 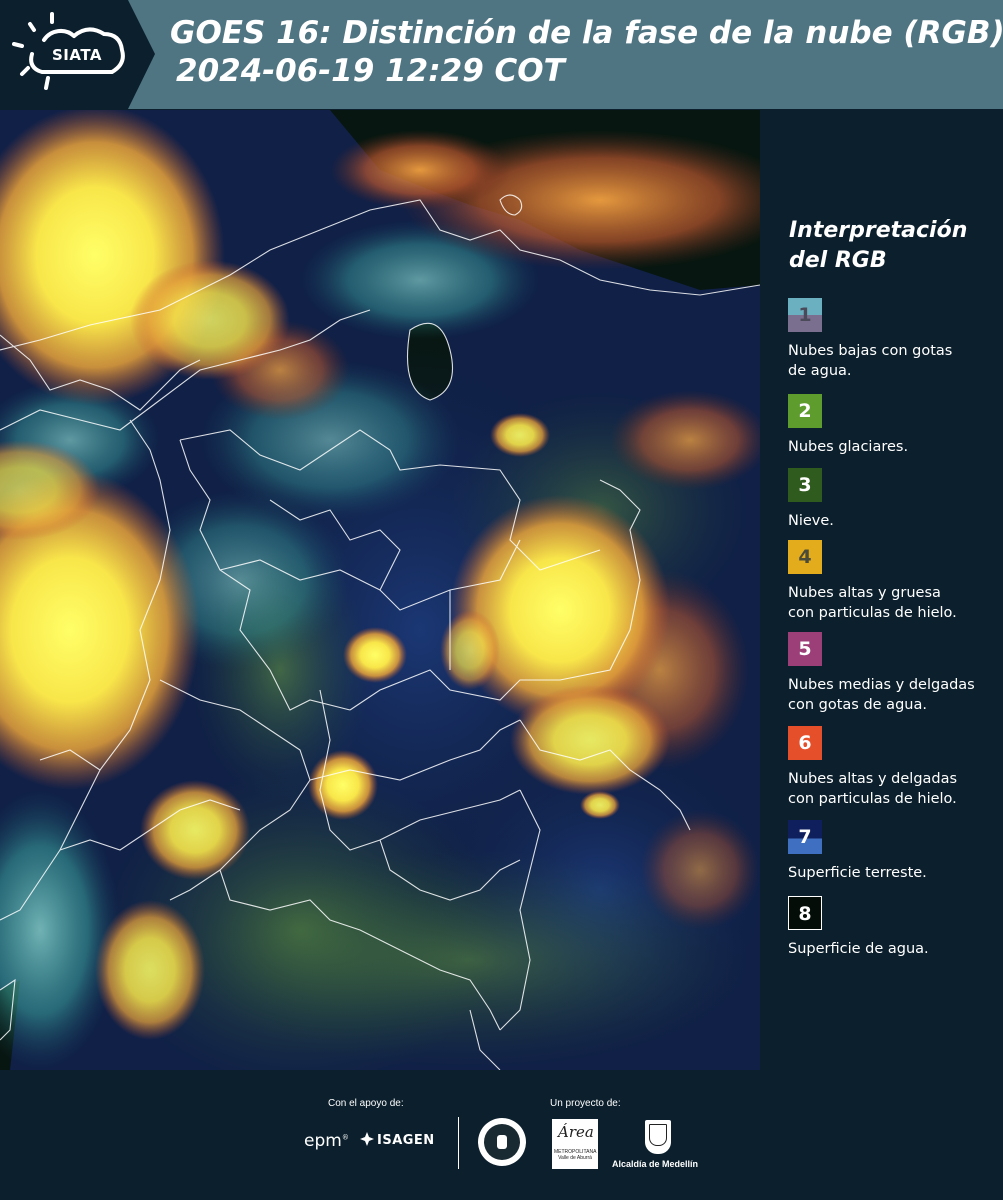 What do you see at coordinates (893, 927) in the screenshot?
I see `legend-item-8: 8 Superficie de agua.` at bounding box center [893, 927].